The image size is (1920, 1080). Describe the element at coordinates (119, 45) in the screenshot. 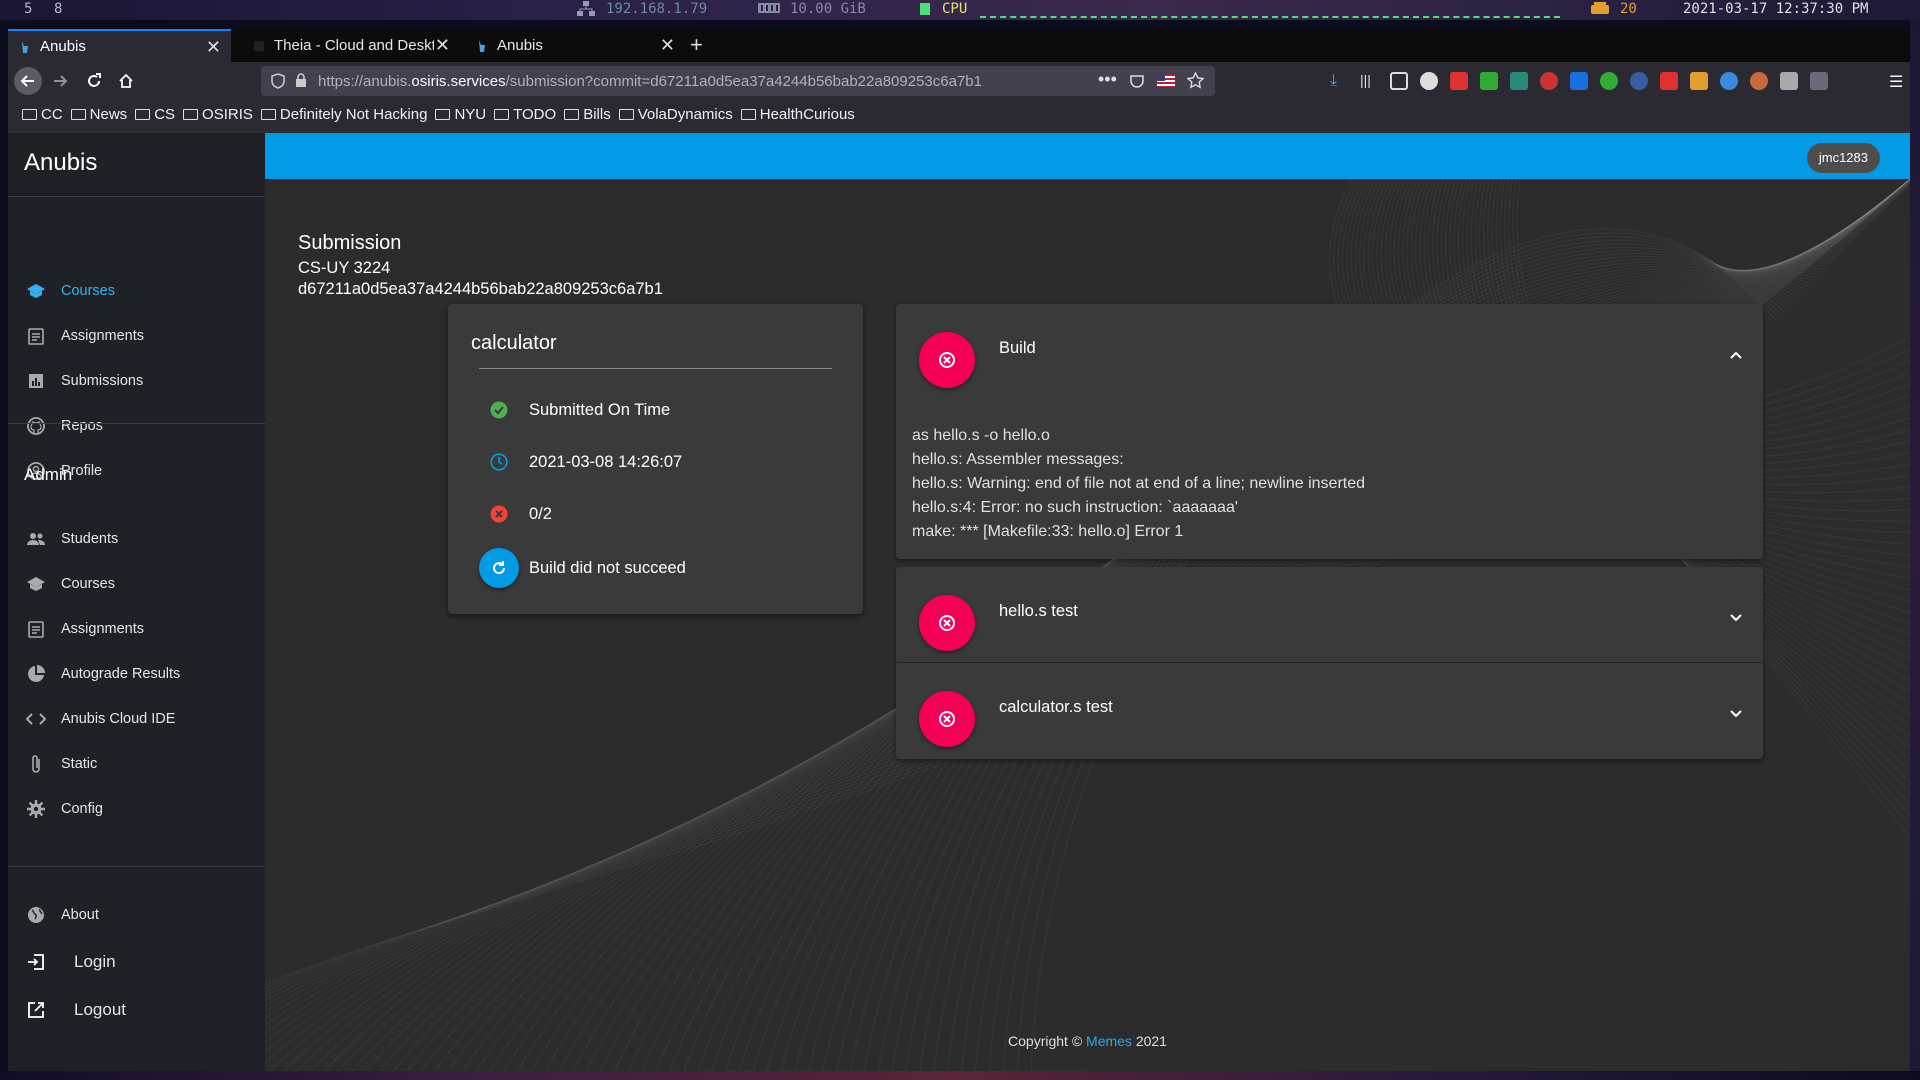

I see `tab-anubis: Anubis ✕` at that location.